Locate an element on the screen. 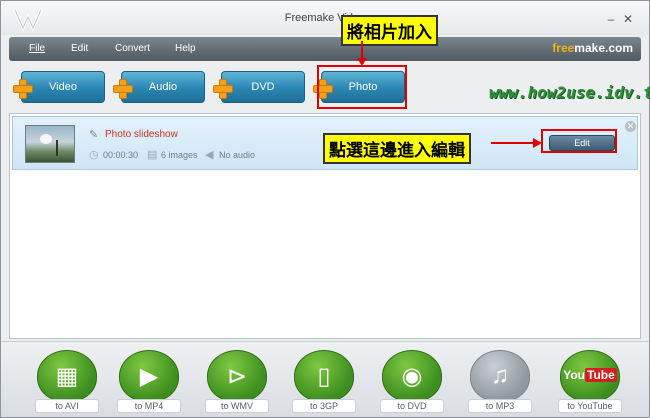 The image size is (650, 418). to-dvd-button: ◉ to DVD is located at coordinates (412, 383).